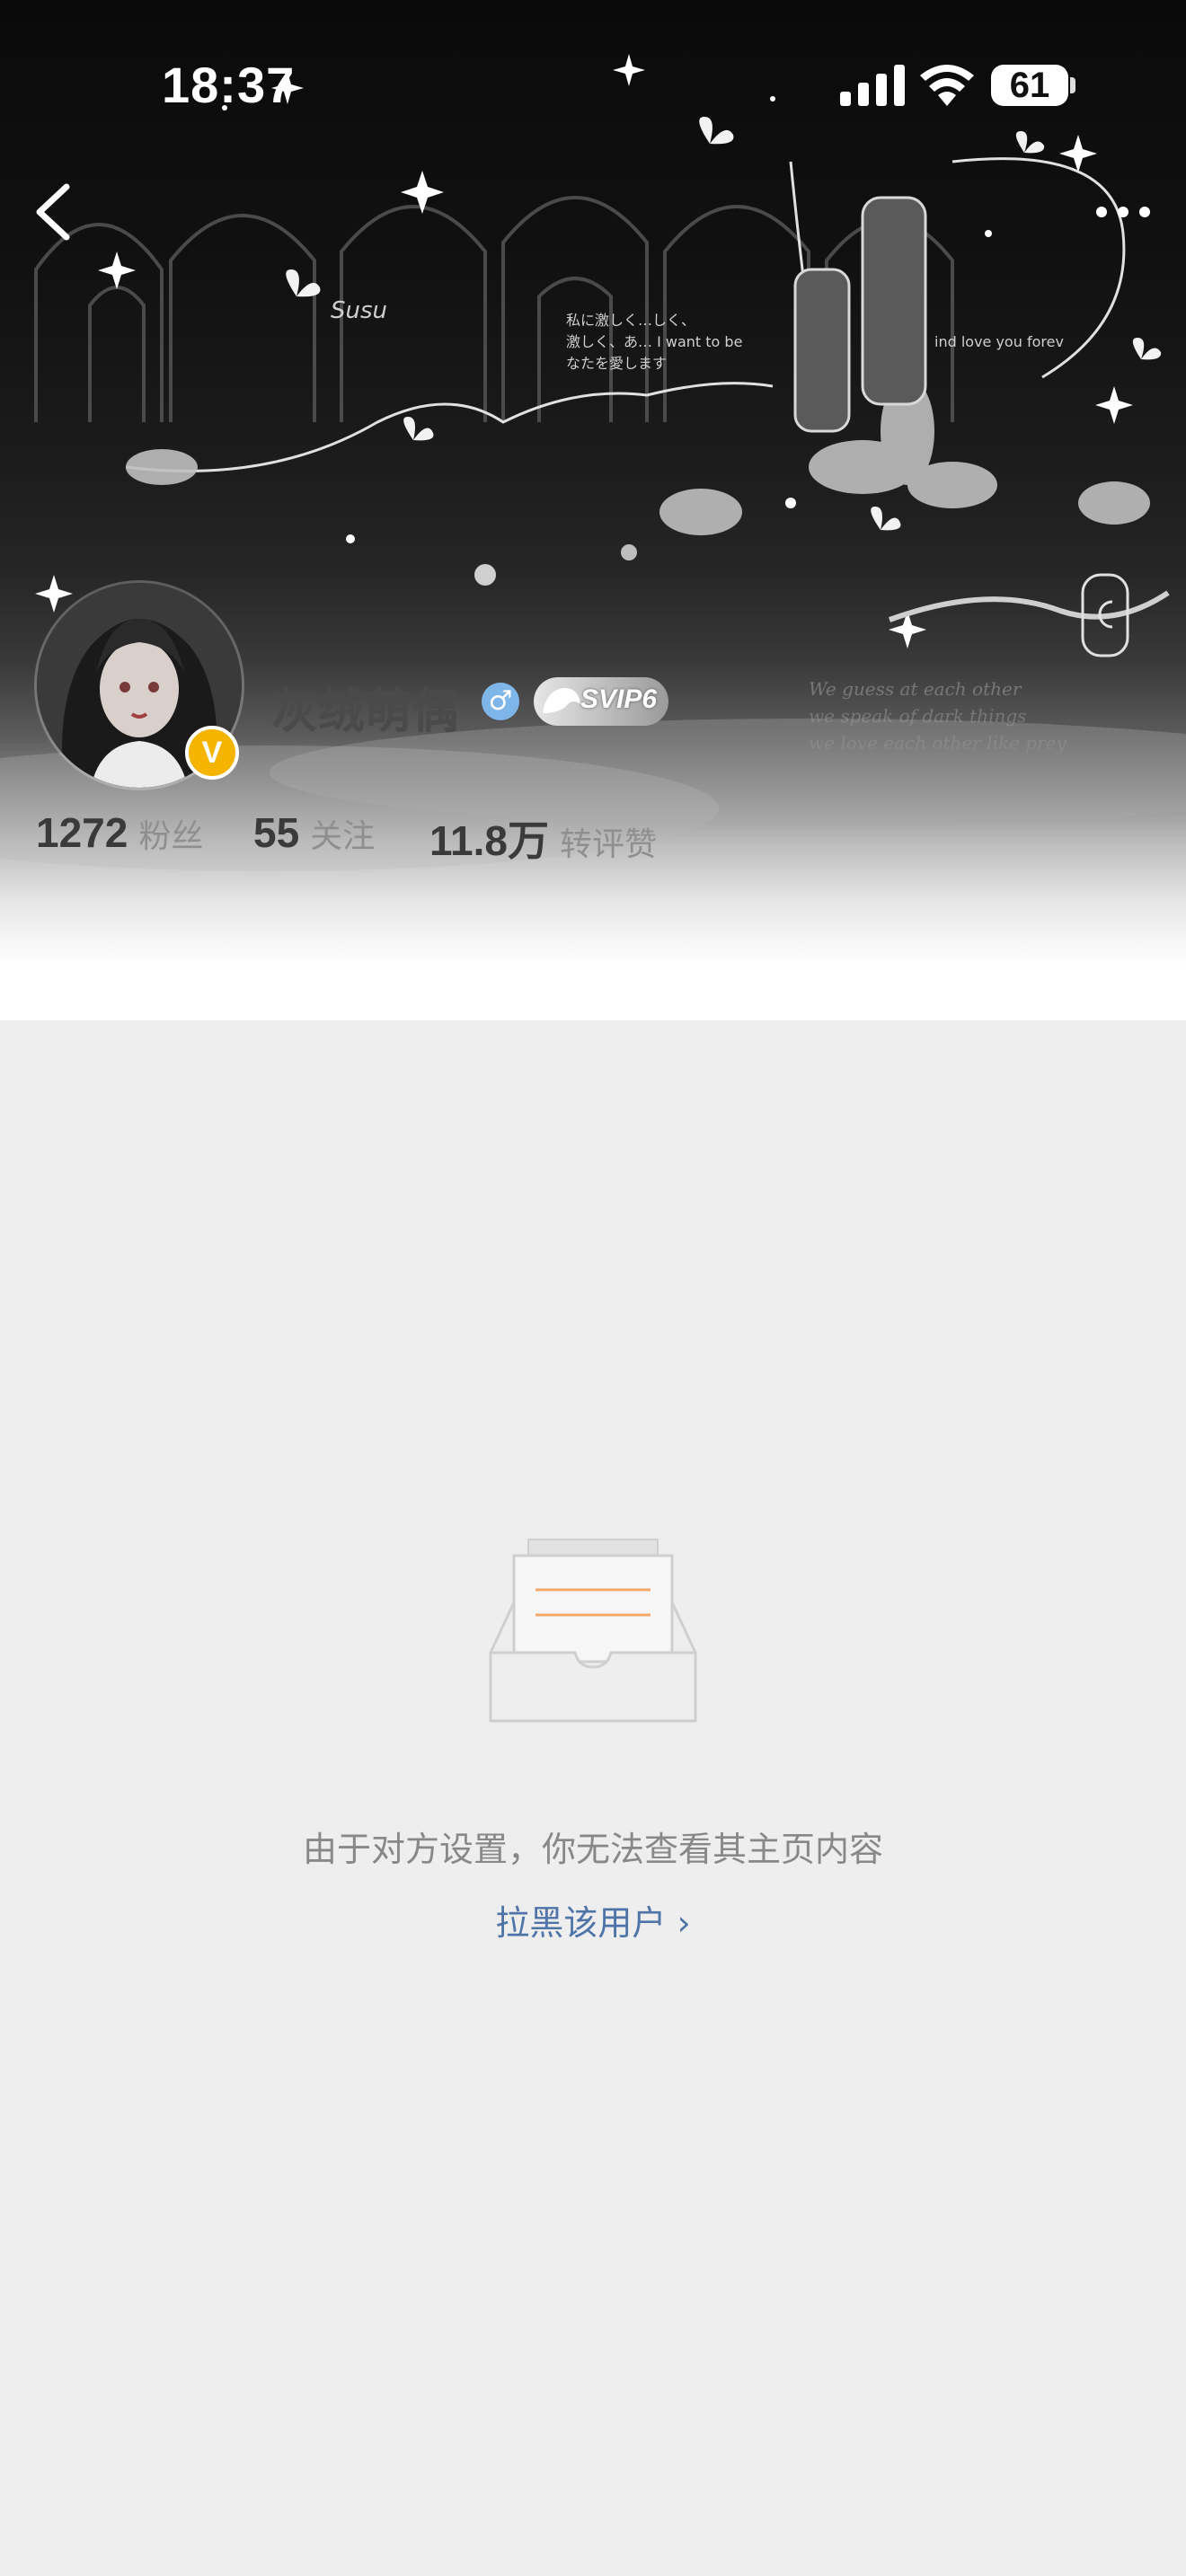 This screenshot has width=1186, height=2576. Describe the element at coordinates (630, 320) in the screenshot. I see `cover-jp-line-1: 私に激しく…しく、` at that location.